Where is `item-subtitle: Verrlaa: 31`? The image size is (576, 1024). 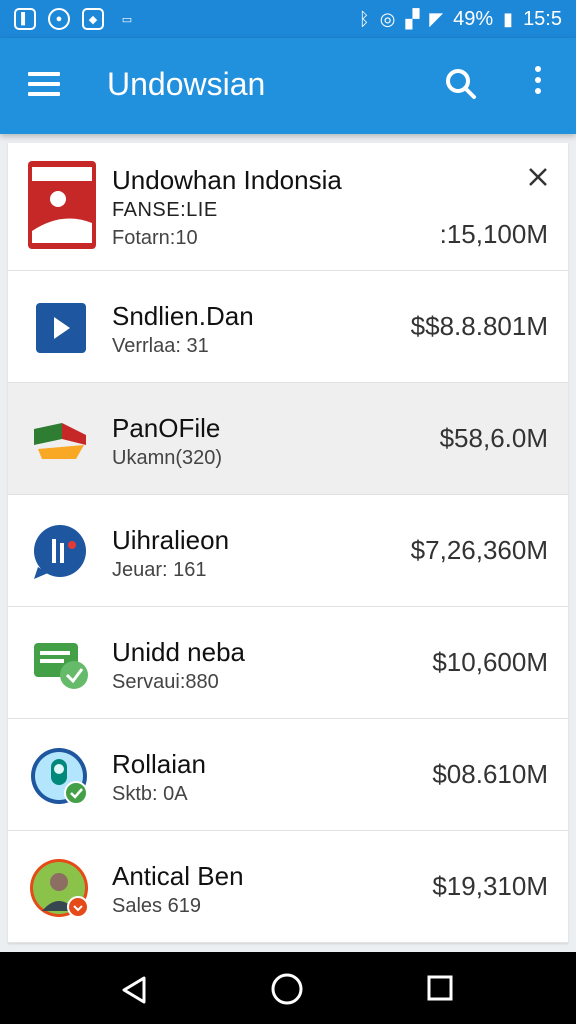 item-subtitle: Verrlaa: 31 is located at coordinates (160, 346).